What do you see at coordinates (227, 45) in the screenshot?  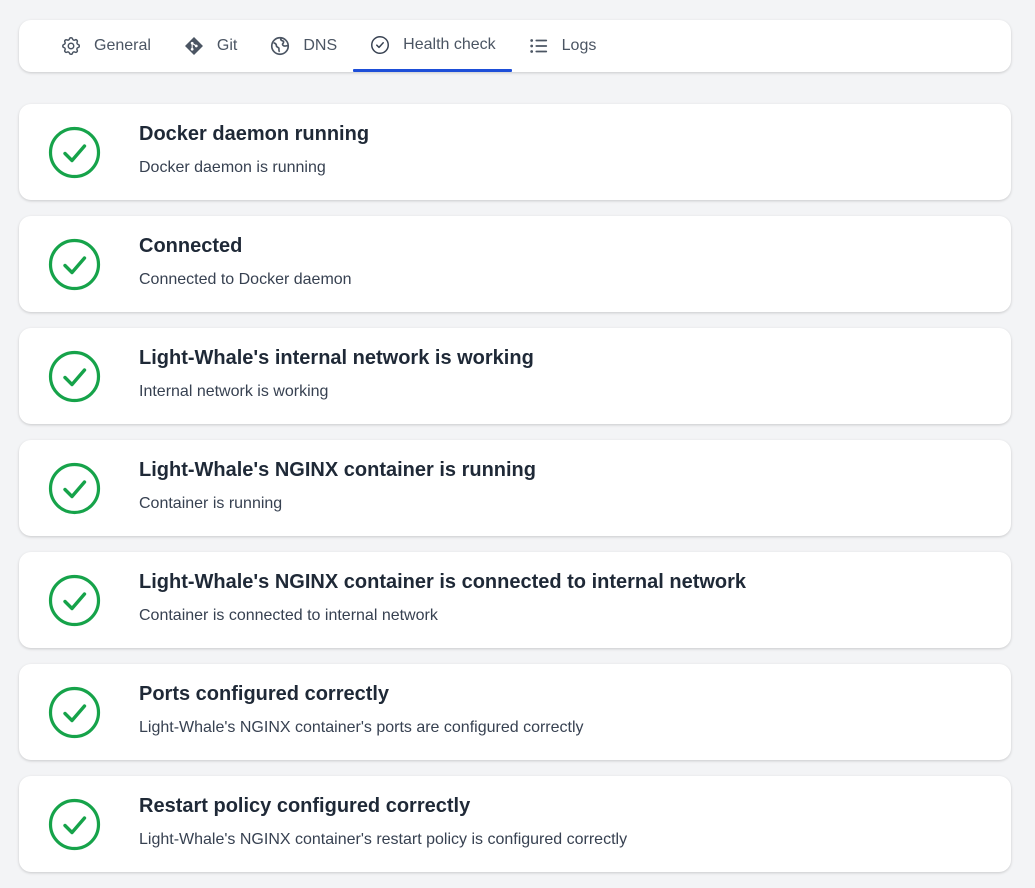 I see `tab-label: Git` at bounding box center [227, 45].